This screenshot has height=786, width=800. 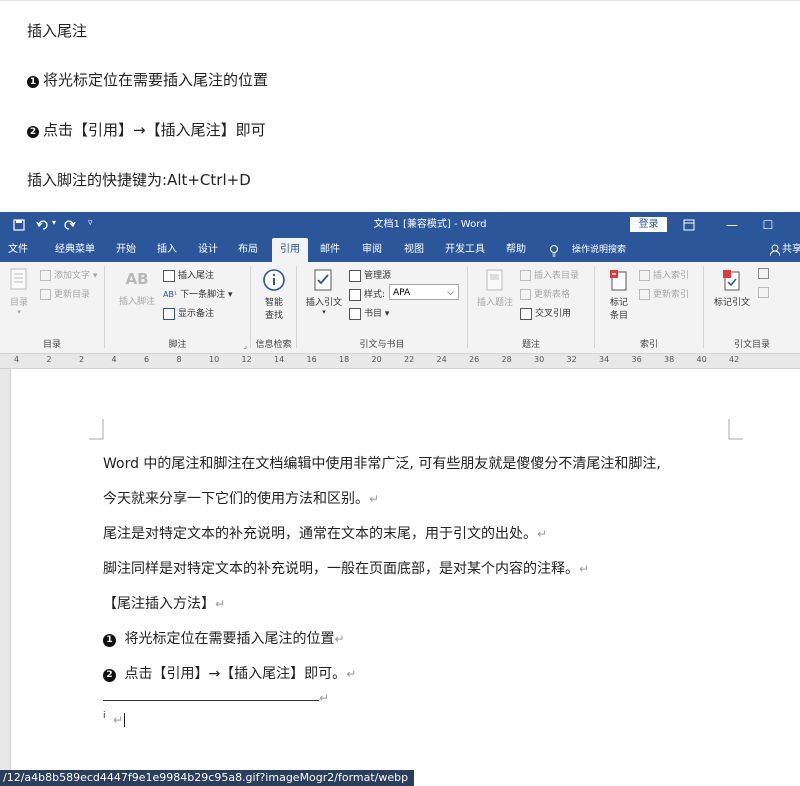 I want to click on undo-dropdown-icon: ▾, so click(x=54, y=222).